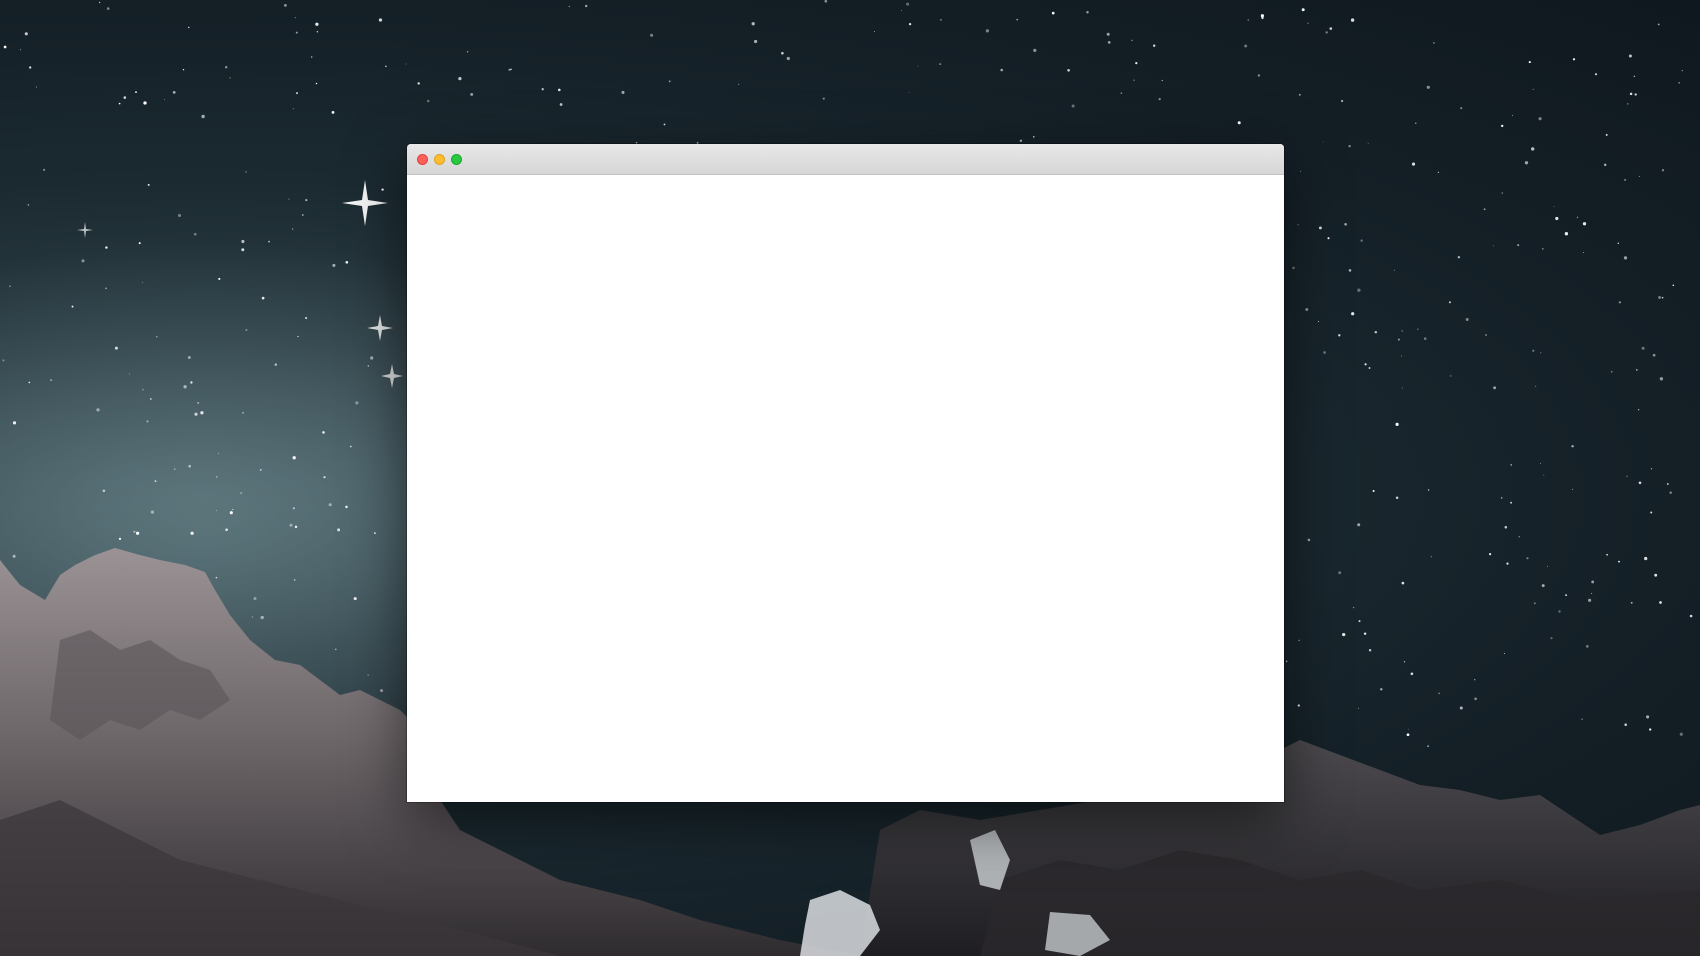 The image size is (1700, 956). I want to click on minimize-button, so click(439, 159).